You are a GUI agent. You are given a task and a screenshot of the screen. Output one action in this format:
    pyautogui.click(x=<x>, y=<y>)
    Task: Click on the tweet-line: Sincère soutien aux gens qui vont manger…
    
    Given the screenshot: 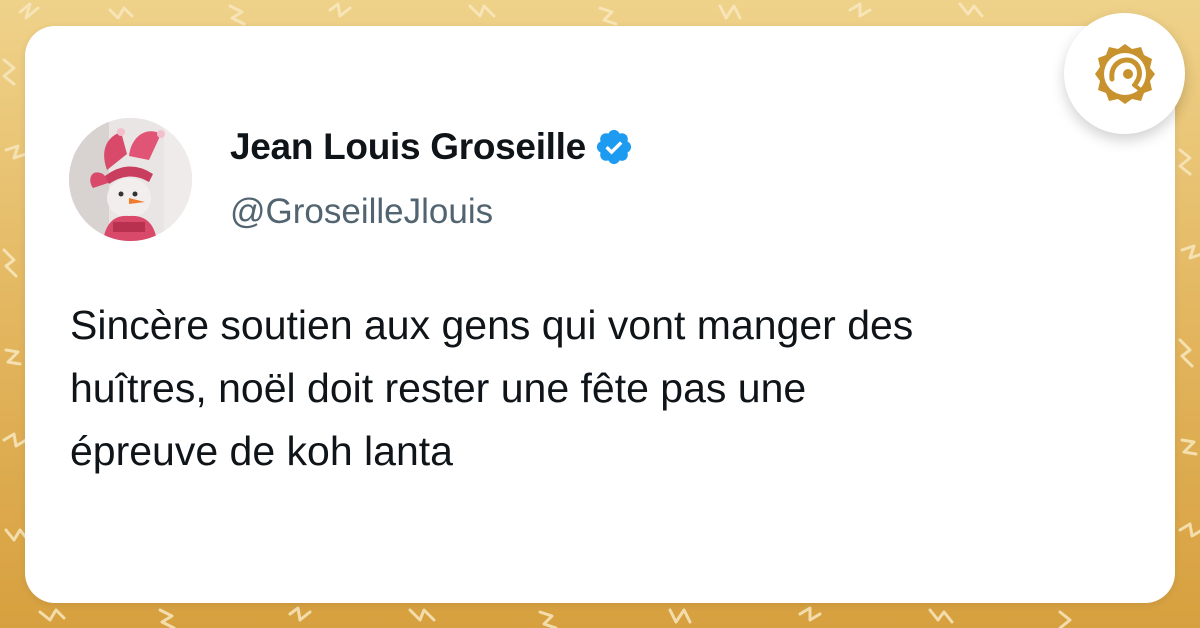 What is the action you would take?
    pyautogui.click(x=492, y=325)
    